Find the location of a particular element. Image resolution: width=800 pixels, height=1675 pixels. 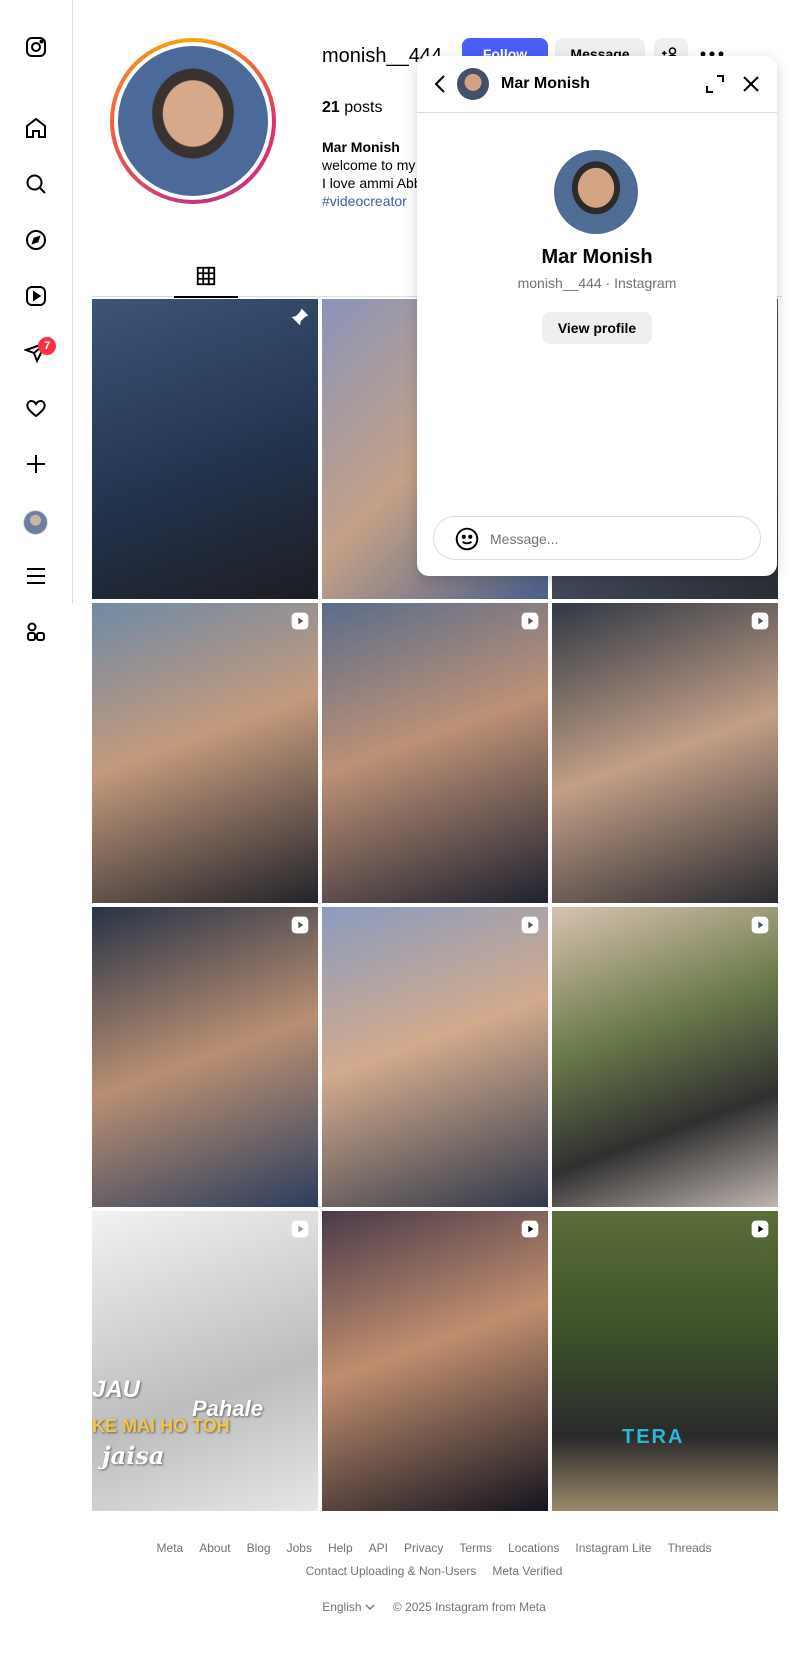

expand-icon is located at coordinates (715, 84).